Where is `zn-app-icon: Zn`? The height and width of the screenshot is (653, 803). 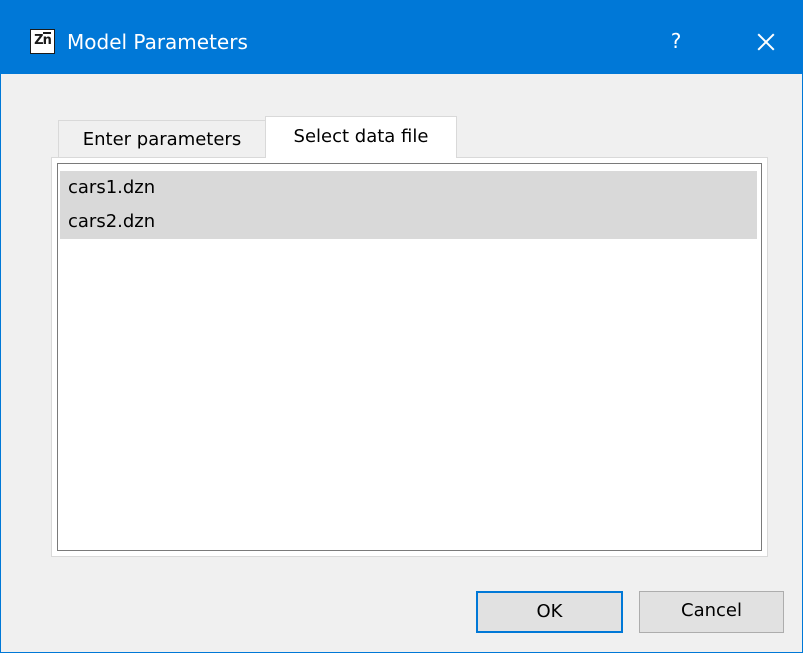 zn-app-icon: Zn is located at coordinates (42, 41).